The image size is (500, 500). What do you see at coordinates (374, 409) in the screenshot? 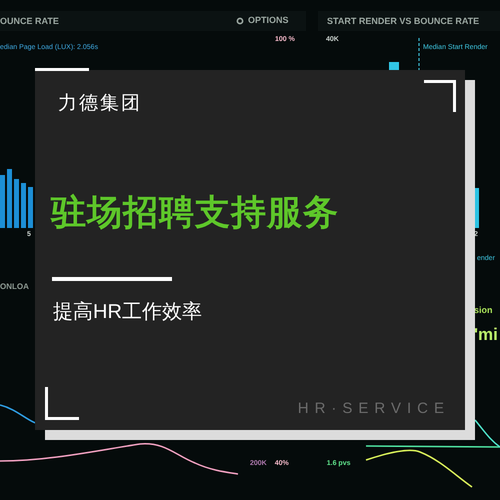
I see `tagline: HR·SERVICE` at bounding box center [374, 409].